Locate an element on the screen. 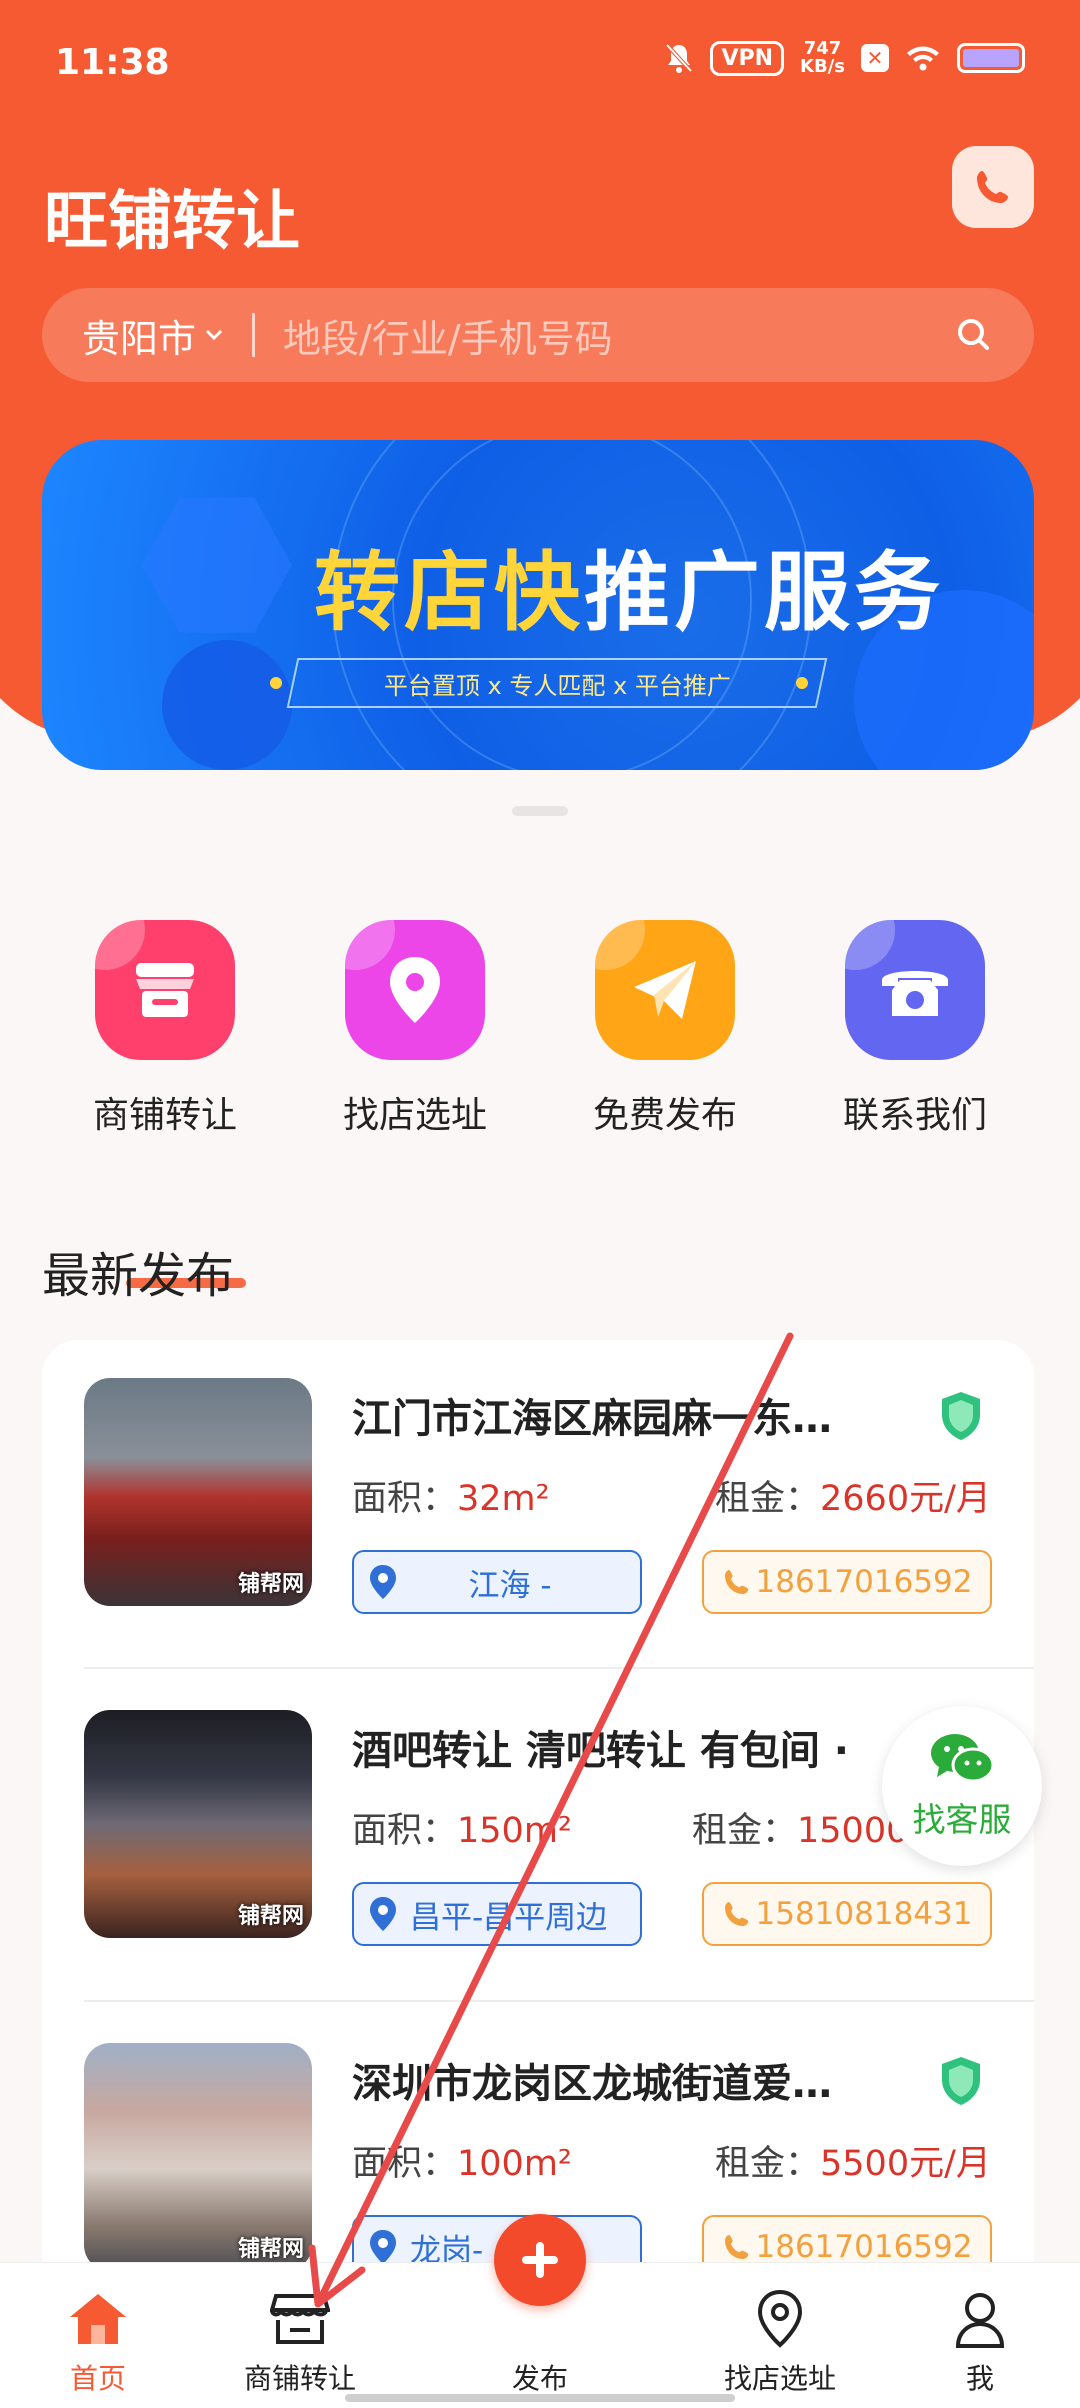 The height and width of the screenshot is (2408, 1080). carousel-indicator is located at coordinates (540, 811).